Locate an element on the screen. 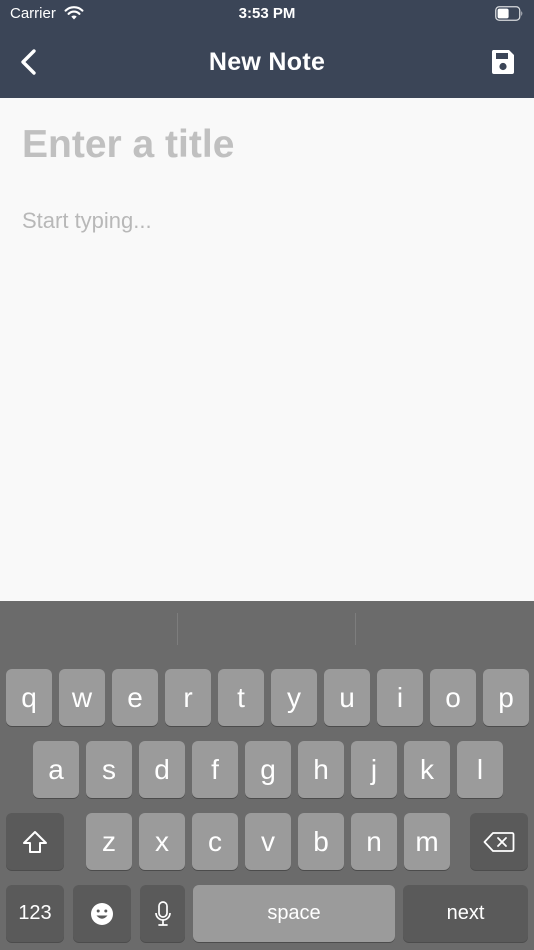 The width and height of the screenshot is (534, 950). page-title: New Note is located at coordinates (267, 62).